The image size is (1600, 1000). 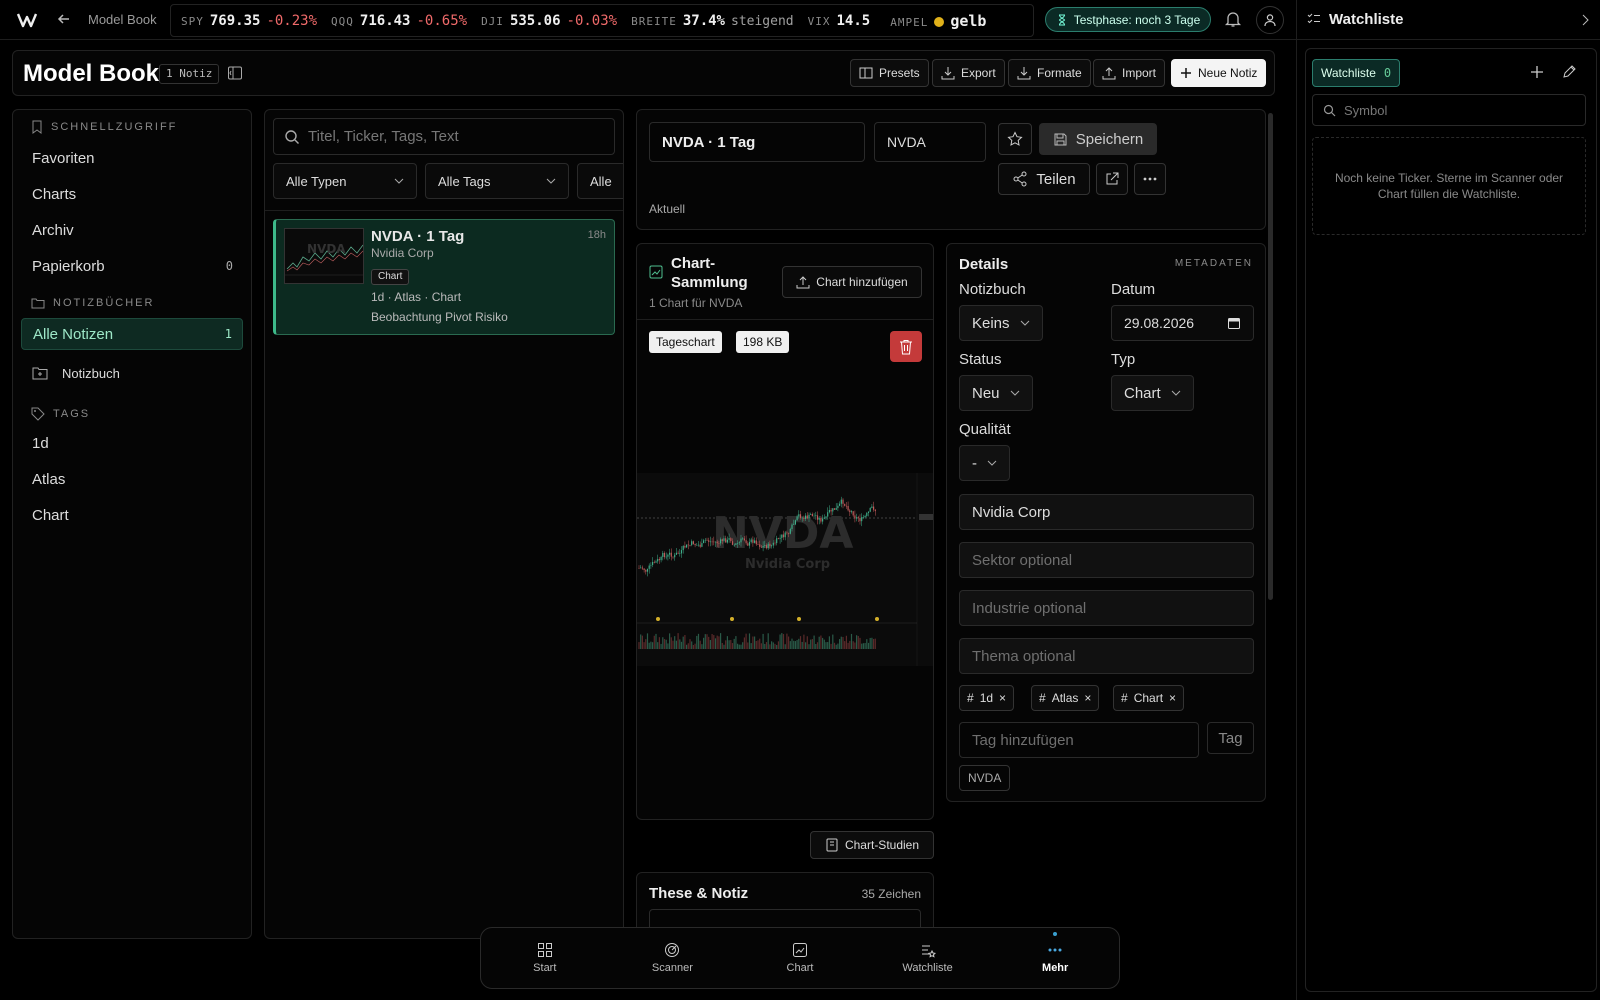 I want to click on company-field: Nvidia Corp, so click(x=1106, y=512).